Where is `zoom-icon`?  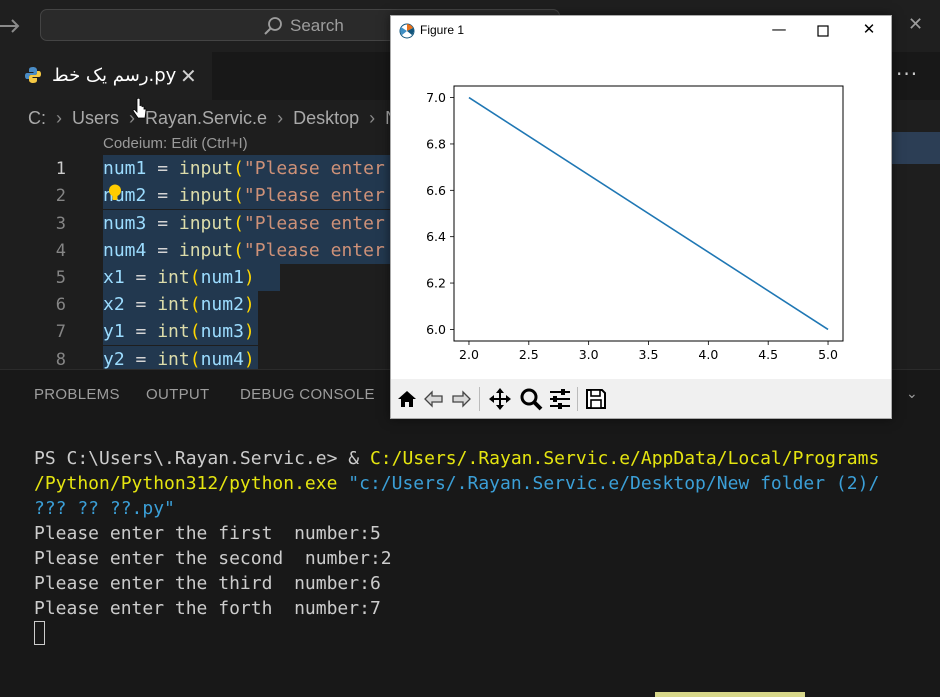
zoom-icon is located at coordinates (531, 399).